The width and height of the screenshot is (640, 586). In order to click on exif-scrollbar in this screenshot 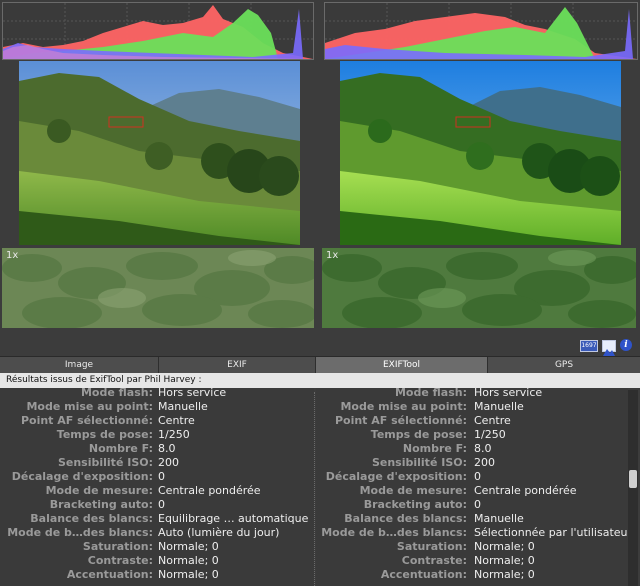, I will do `click(633, 488)`.